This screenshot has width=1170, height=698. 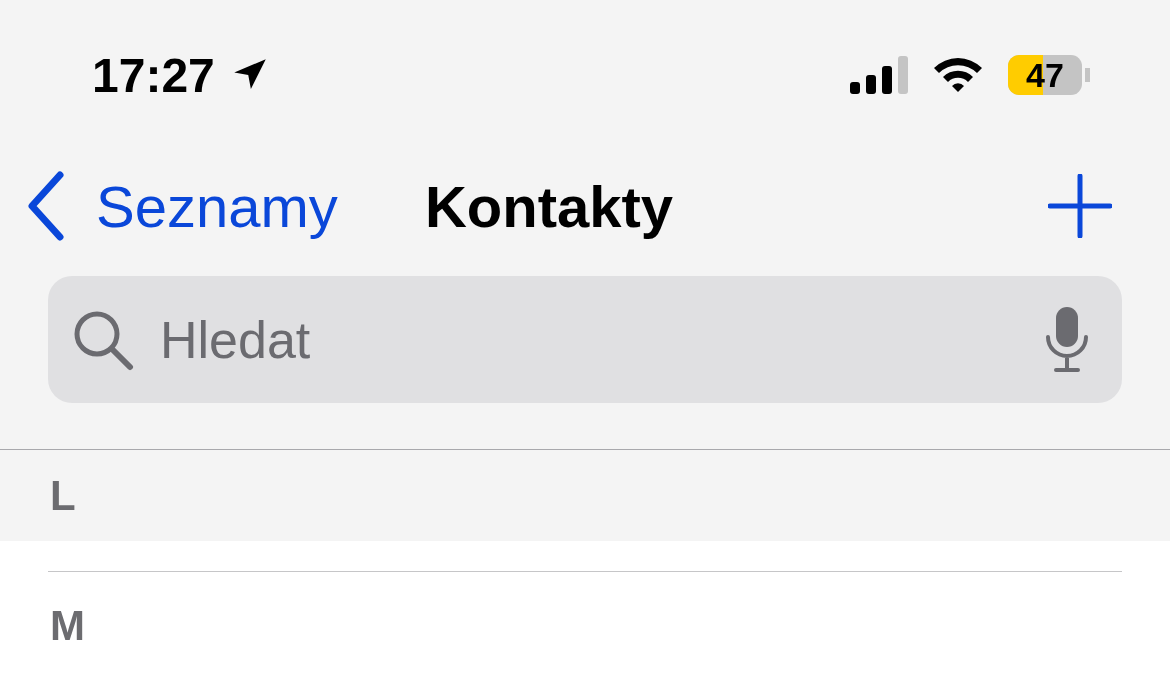 I want to click on microphone-icon, so click(x=1067, y=339).